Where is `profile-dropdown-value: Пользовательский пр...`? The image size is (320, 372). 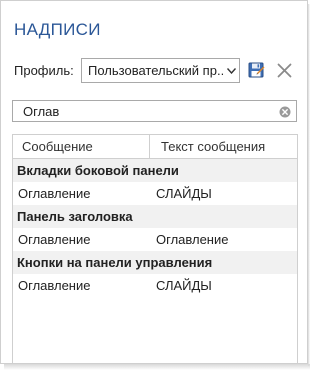 profile-dropdown-value: Пользовательский пр... is located at coordinates (155, 70).